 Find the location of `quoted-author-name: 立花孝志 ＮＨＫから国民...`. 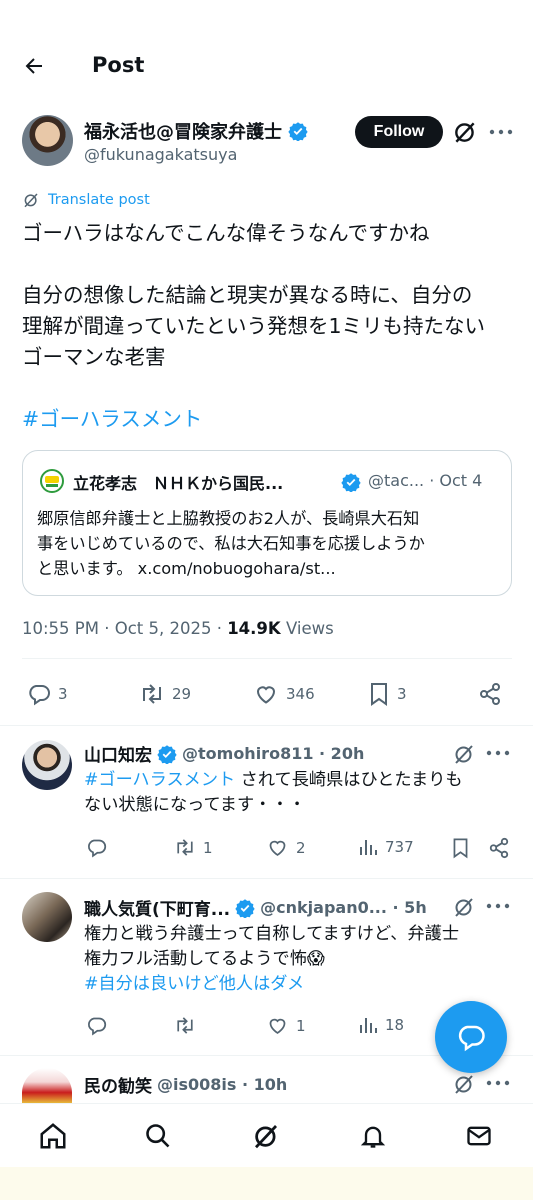

quoted-author-name: 立花孝志 ＮＨＫから国民... is located at coordinates (178, 483).